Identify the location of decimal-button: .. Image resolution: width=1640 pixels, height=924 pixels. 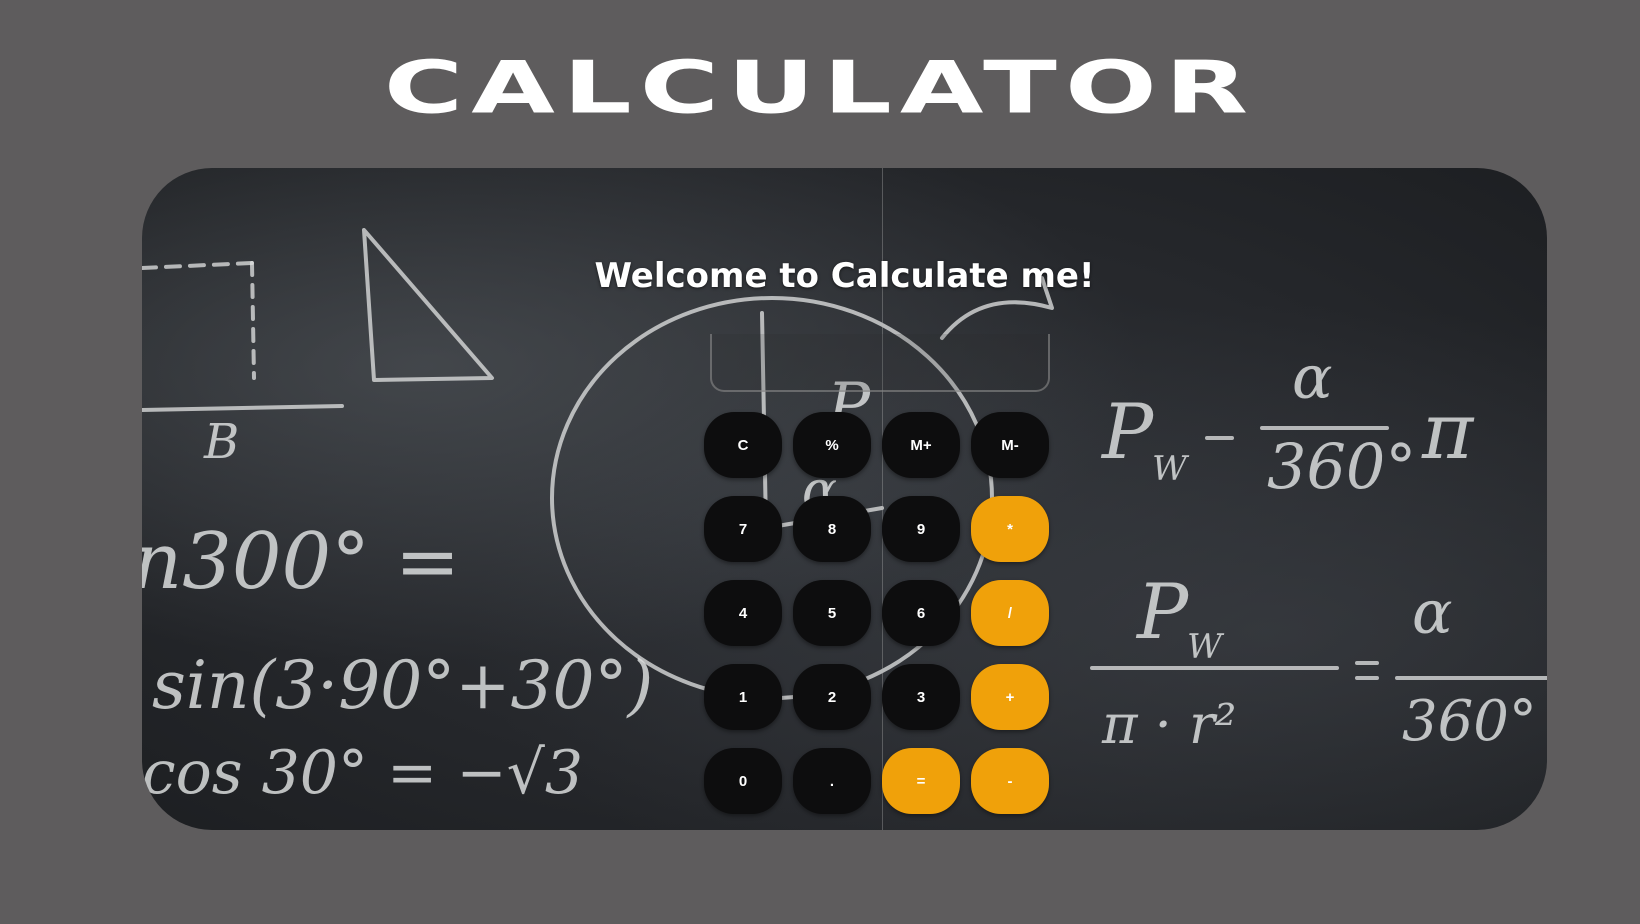
(832, 781).